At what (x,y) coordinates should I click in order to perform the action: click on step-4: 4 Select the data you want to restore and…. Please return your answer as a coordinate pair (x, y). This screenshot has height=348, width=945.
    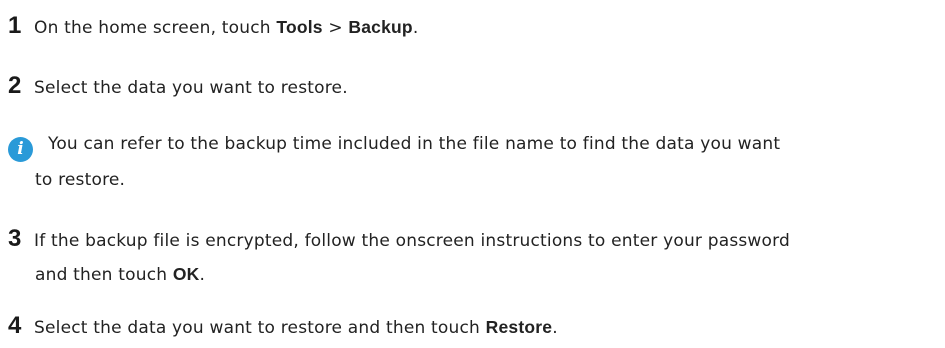
    Looking at the image, I should click on (283, 326).